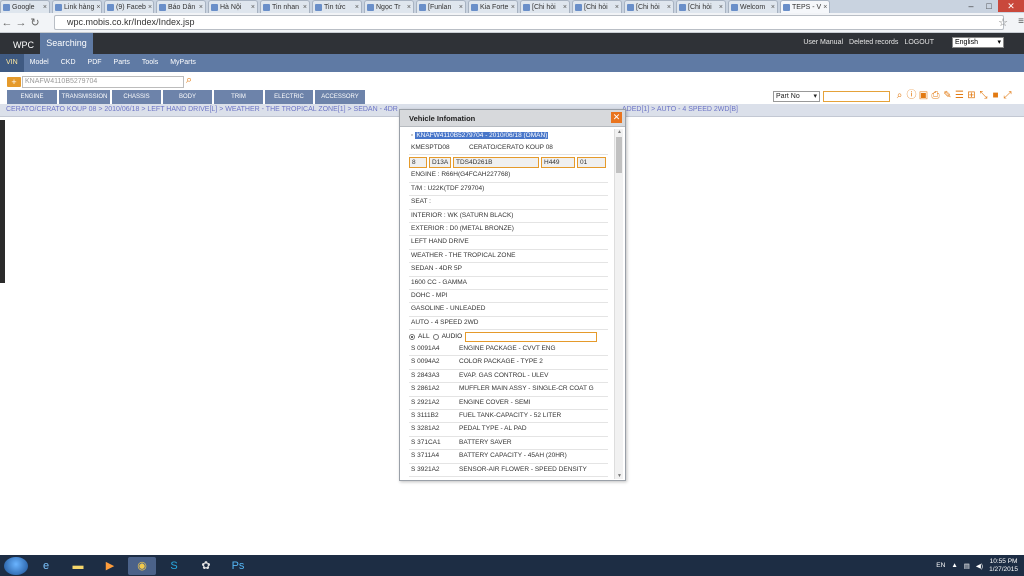 The height and width of the screenshot is (576, 1024). What do you see at coordinates (1007, 96) in the screenshot?
I see `expand-icon: ⤢` at bounding box center [1007, 96].